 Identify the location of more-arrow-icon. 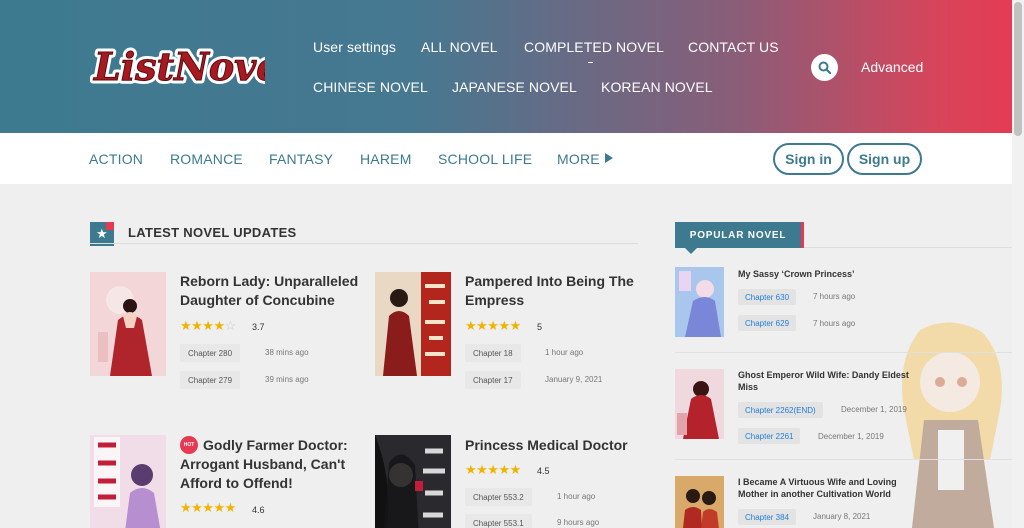
(609, 158).